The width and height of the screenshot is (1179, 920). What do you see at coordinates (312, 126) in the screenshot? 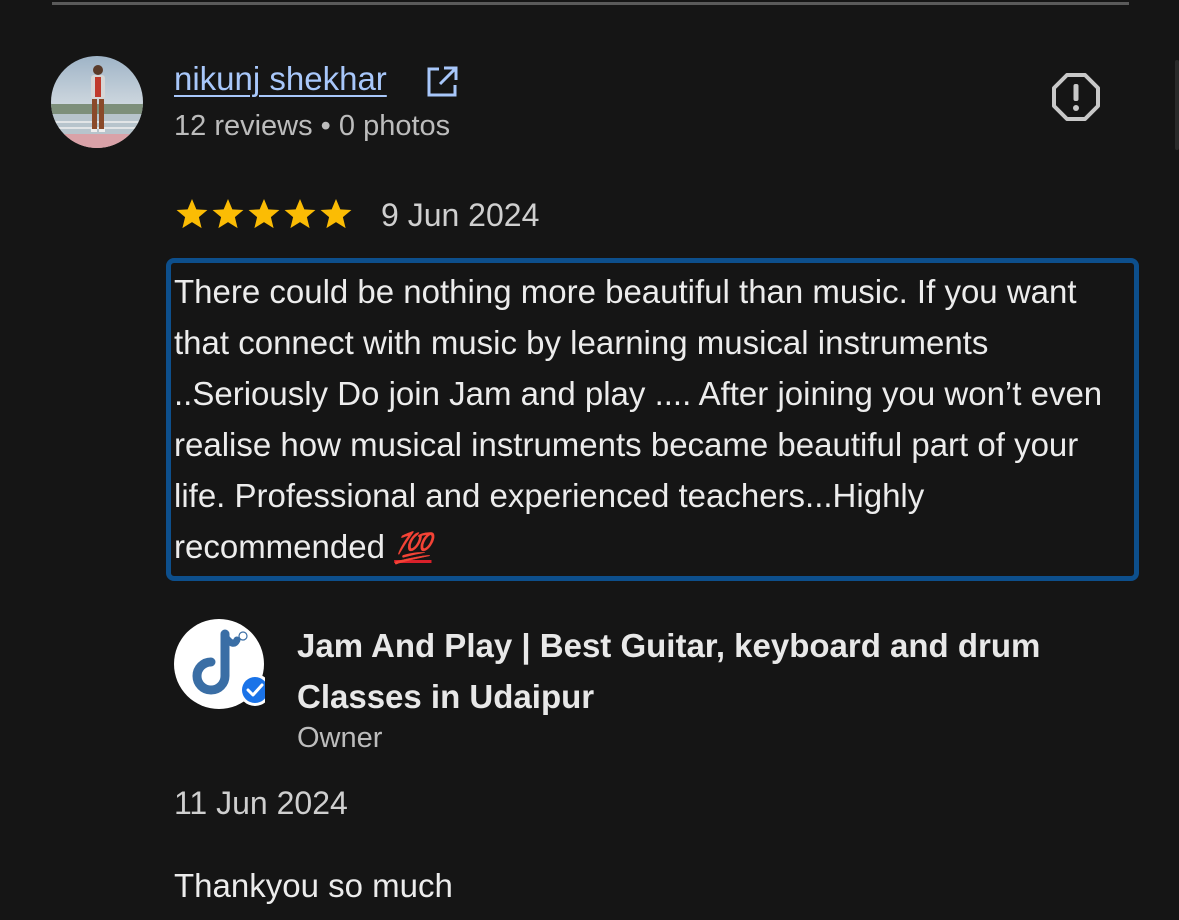
I see `reviewer-meta: 12 reviews • 0 photos` at bounding box center [312, 126].